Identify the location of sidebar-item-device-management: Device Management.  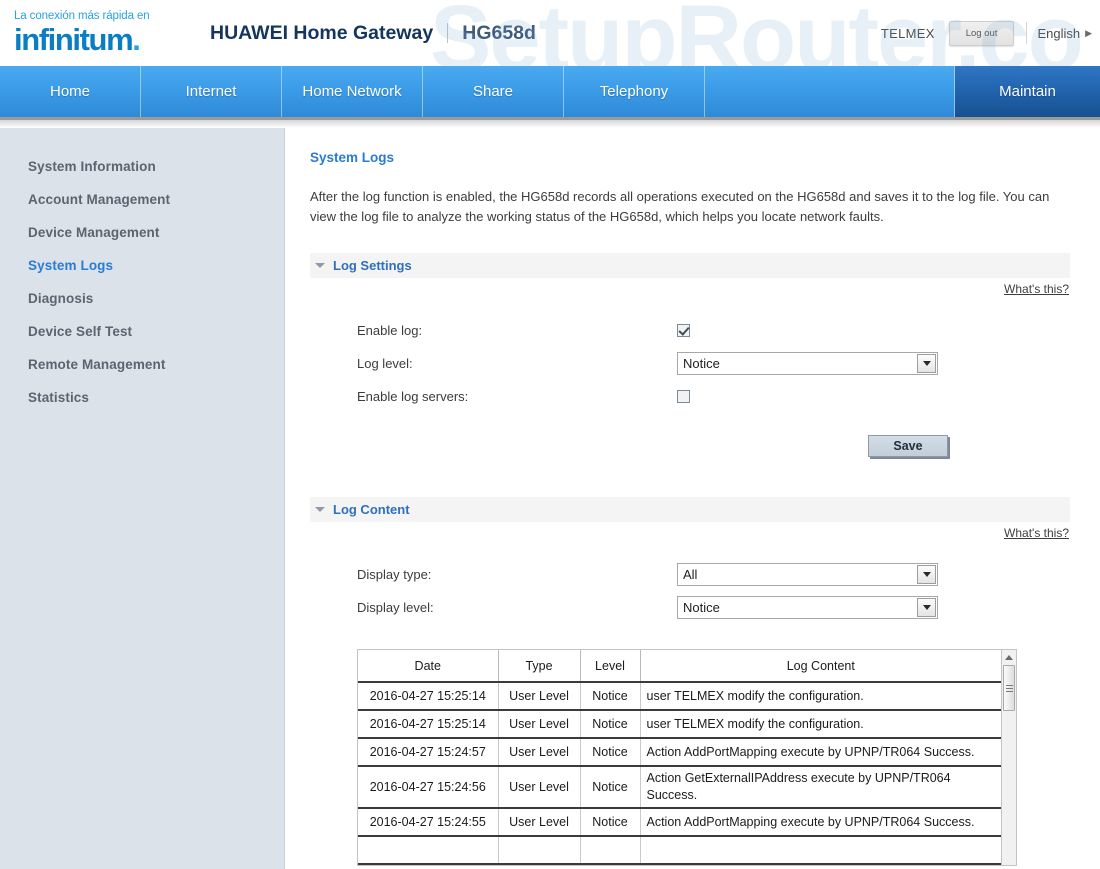
(142, 232).